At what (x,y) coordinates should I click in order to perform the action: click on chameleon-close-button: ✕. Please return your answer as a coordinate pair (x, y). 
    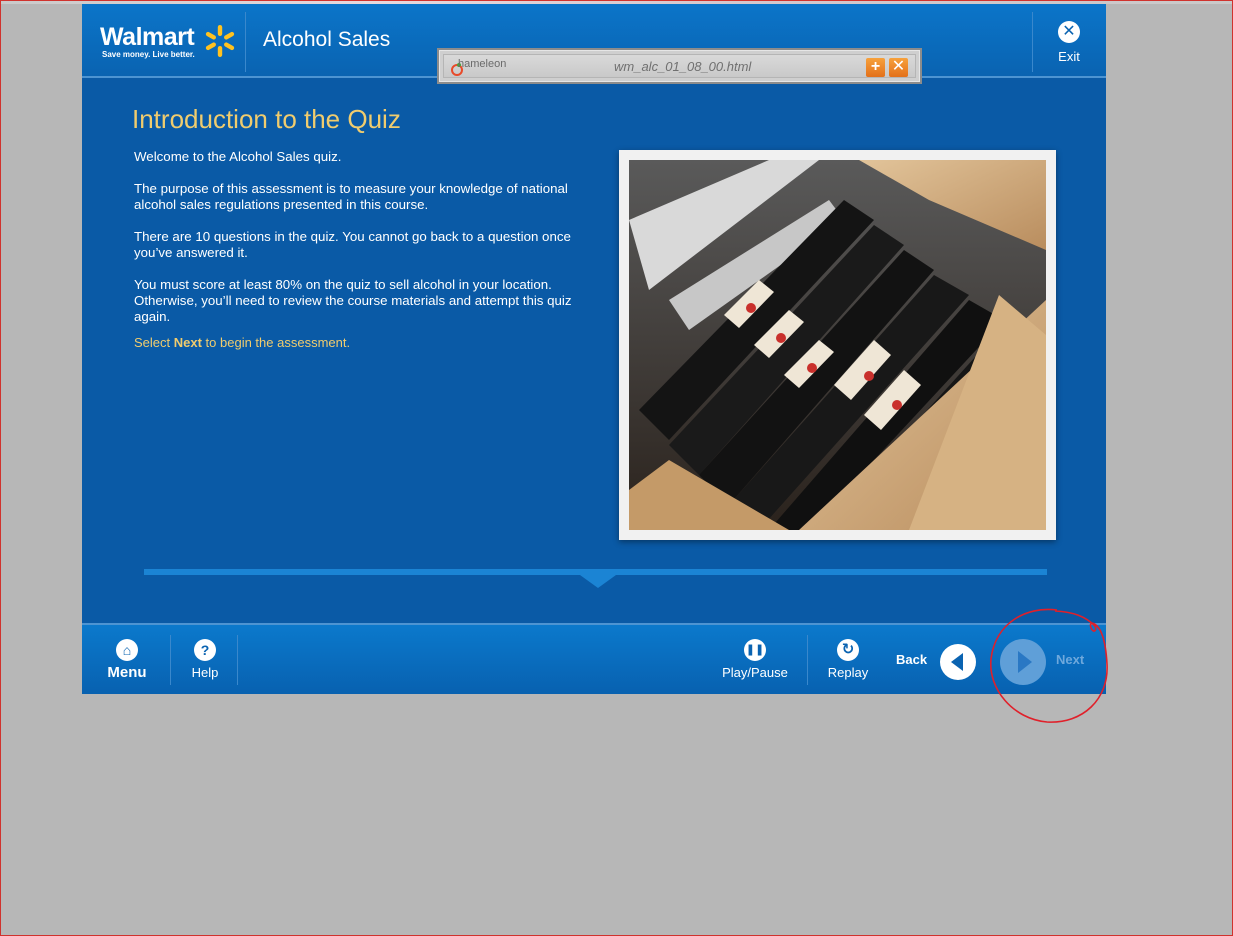
    Looking at the image, I should click on (898, 67).